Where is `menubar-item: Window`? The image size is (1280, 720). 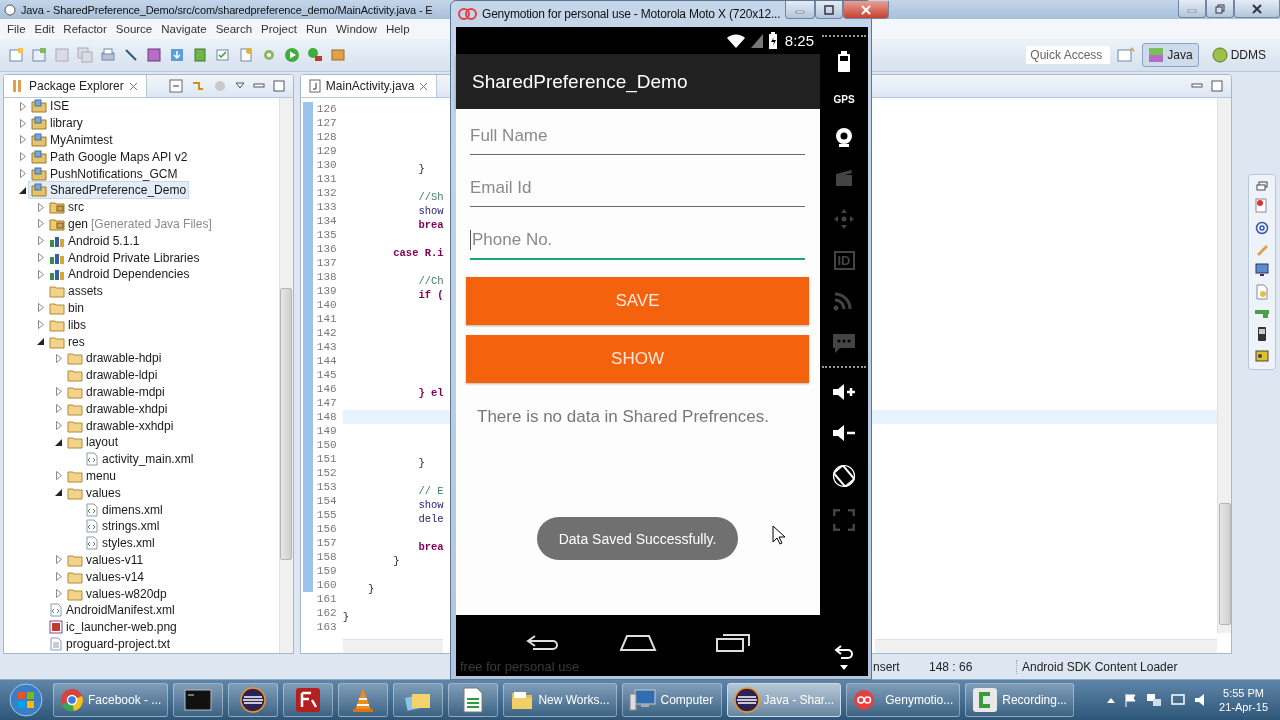
menubar-item: Window is located at coordinates (356, 29).